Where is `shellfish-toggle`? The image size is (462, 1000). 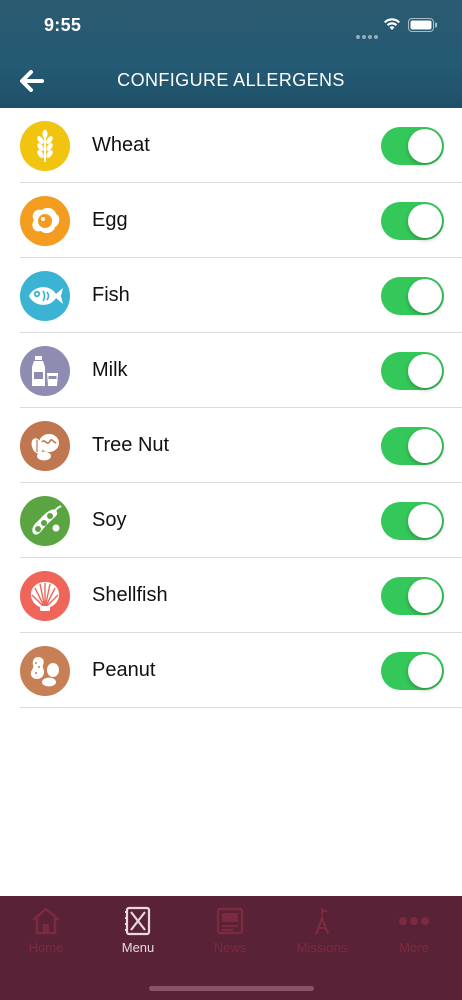 shellfish-toggle is located at coordinates (412, 596).